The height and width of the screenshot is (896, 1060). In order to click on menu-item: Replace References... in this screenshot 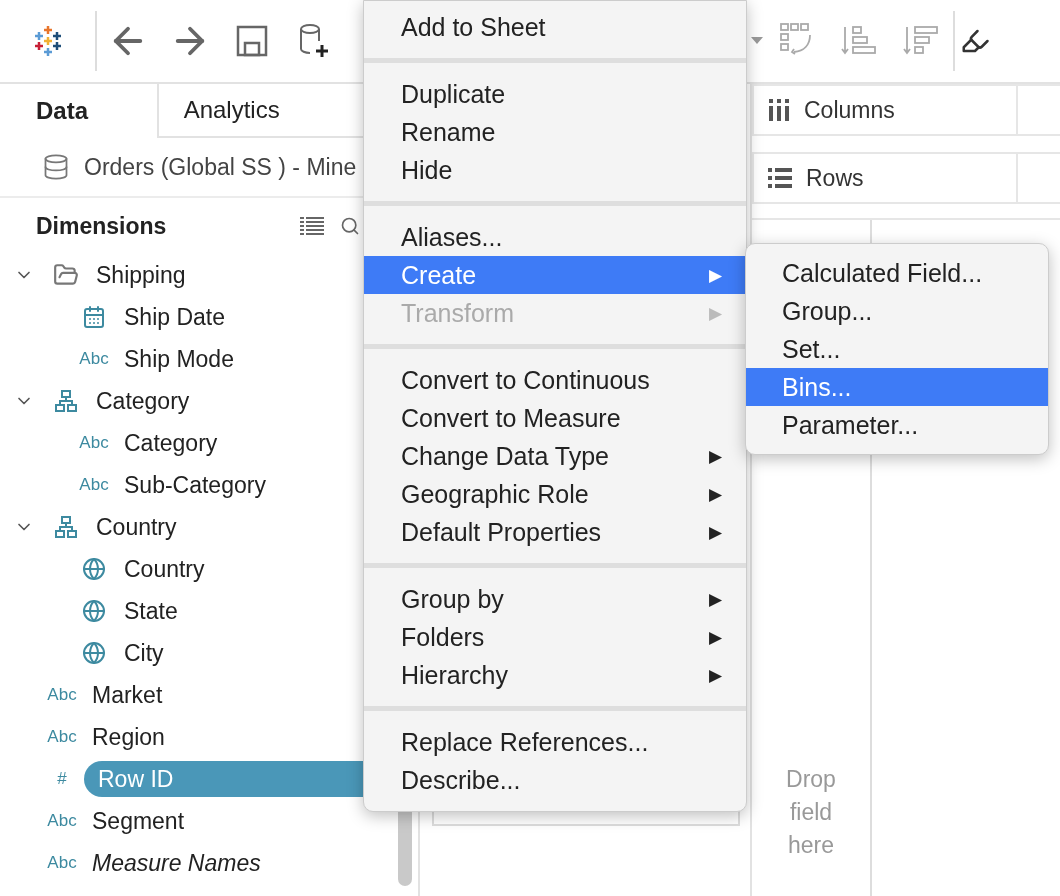, I will do `click(555, 742)`.